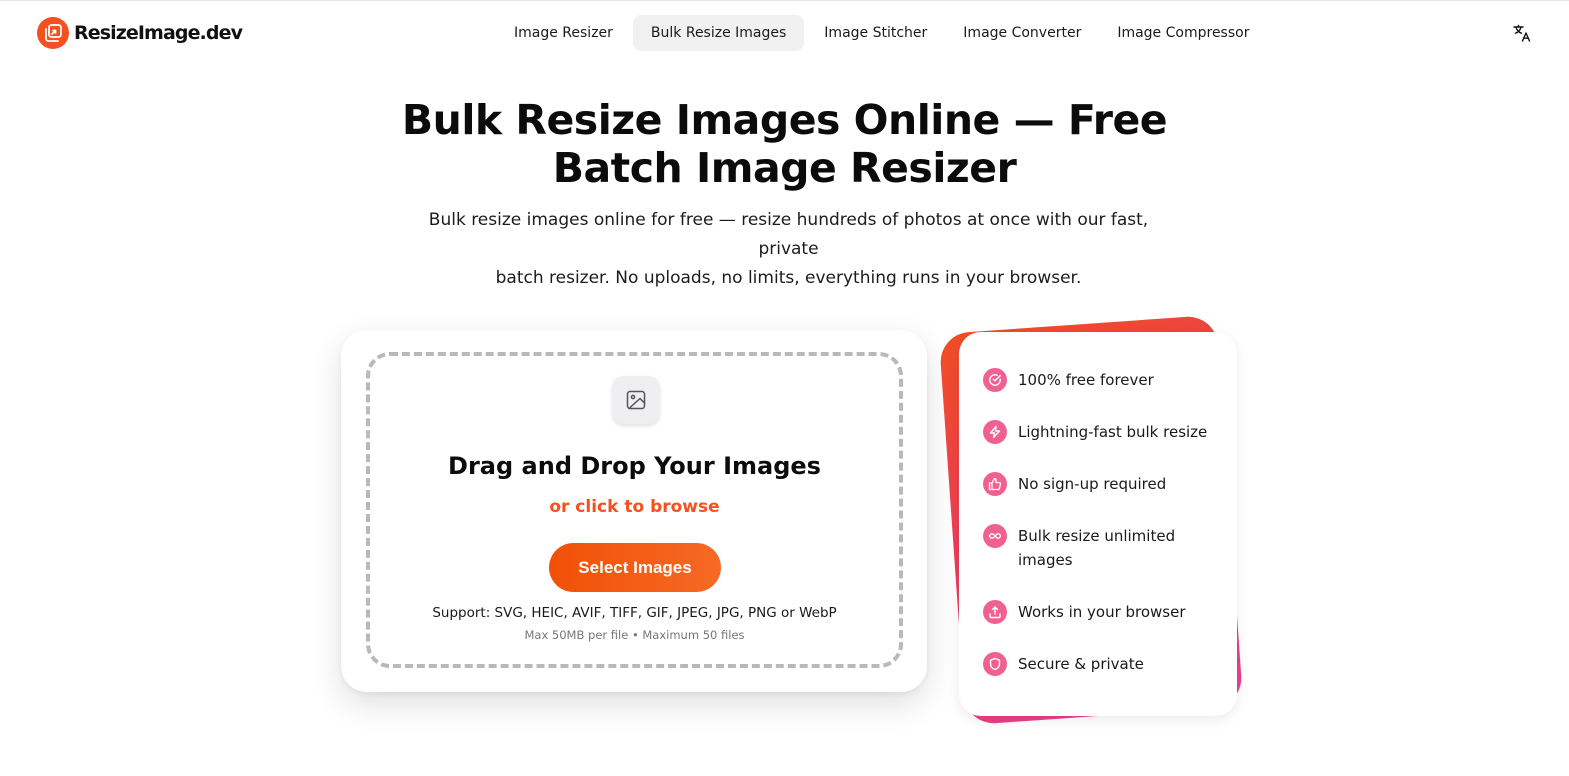 The width and height of the screenshot is (1569, 776). I want to click on feature-text: No sign-up required, so click(1092, 484).